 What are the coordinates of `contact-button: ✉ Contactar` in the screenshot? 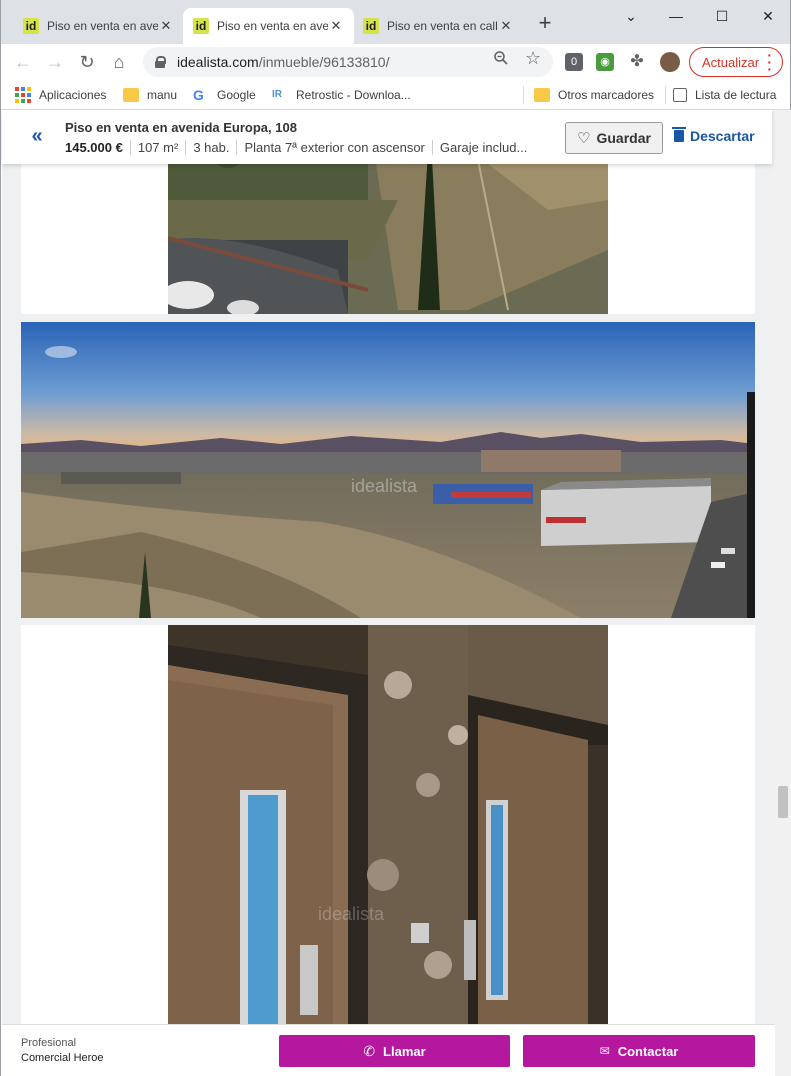 It's located at (639, 1051).